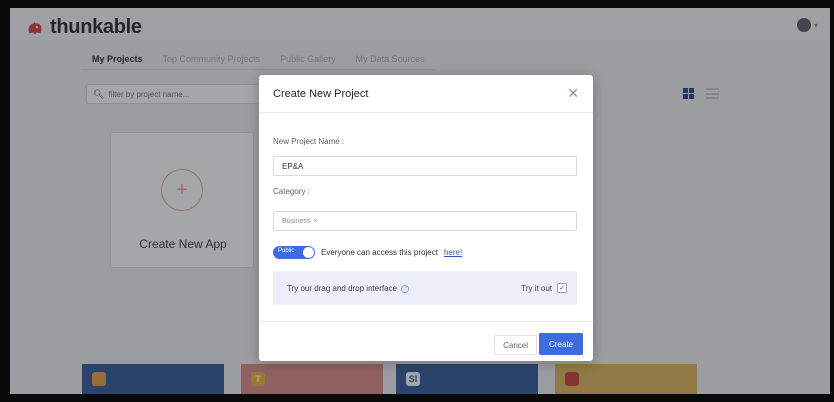 This screenshot has height=402, width=834. What do you see at coordinates (296, 221) in the screenshot?
I see `category-tag-label: Business` at bounding box center [296, 221].